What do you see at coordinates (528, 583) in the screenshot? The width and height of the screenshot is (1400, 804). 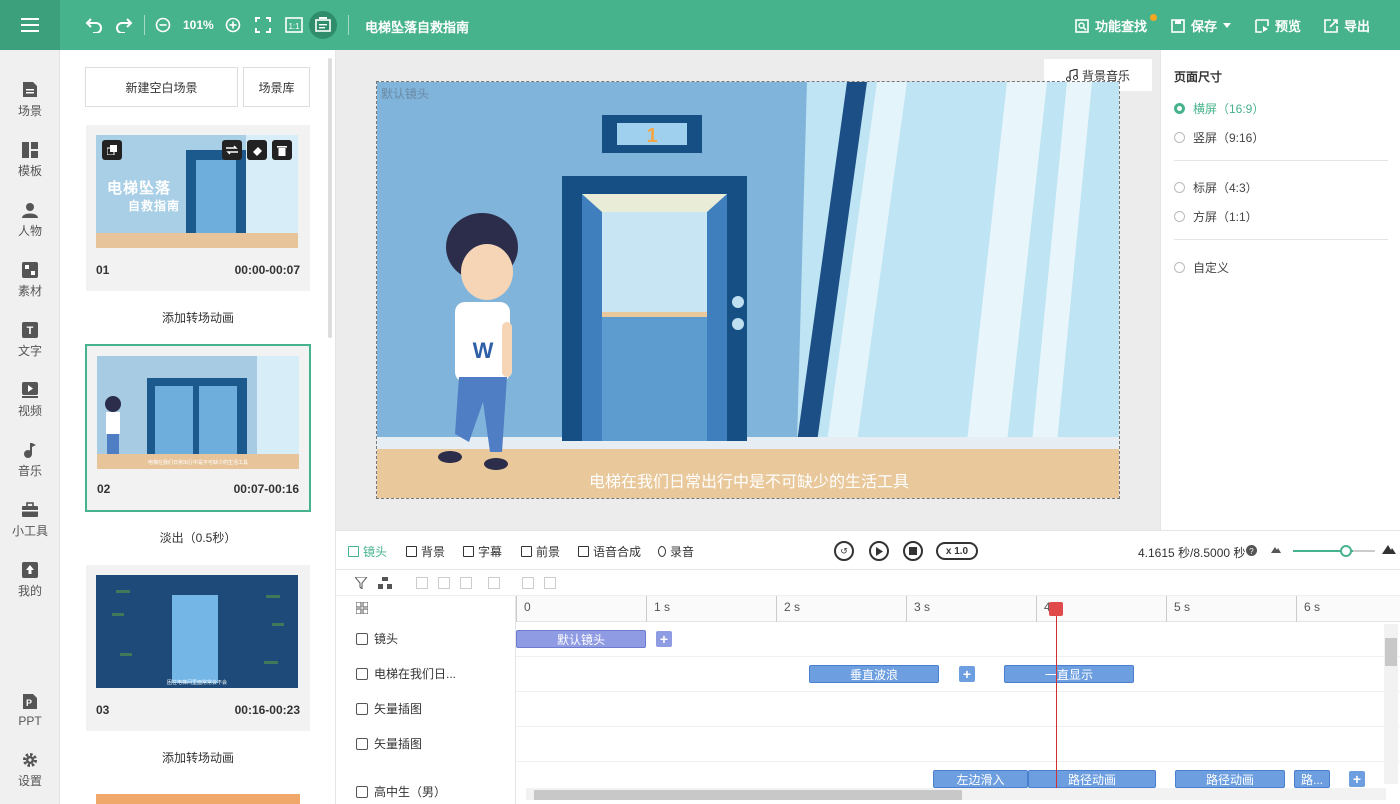 I see `bring-forward-button` at bounding box center [528, 583].